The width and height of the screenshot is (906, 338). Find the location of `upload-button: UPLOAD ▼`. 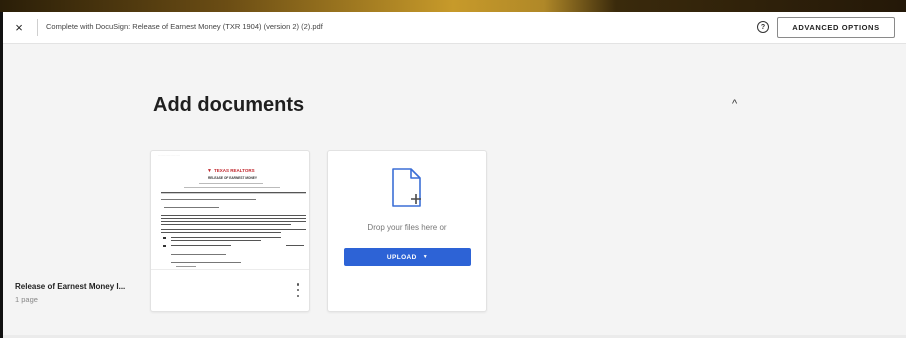

upload-button: UPLOAD ▼ is located at coordinates (407, 257).